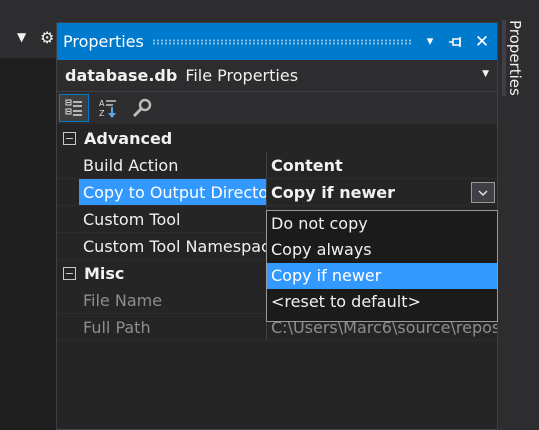 The width and height of the screenshot is (539, 430). I want to click on categorized-icon, so click(74, 108).